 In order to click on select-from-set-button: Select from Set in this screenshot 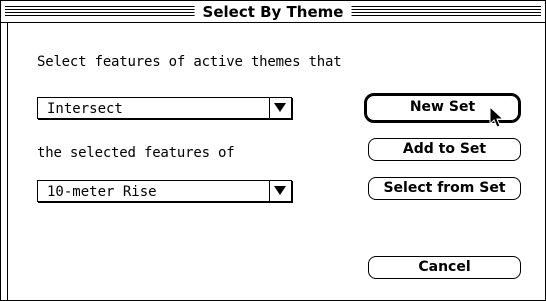, I will do `click(444, 188)`.